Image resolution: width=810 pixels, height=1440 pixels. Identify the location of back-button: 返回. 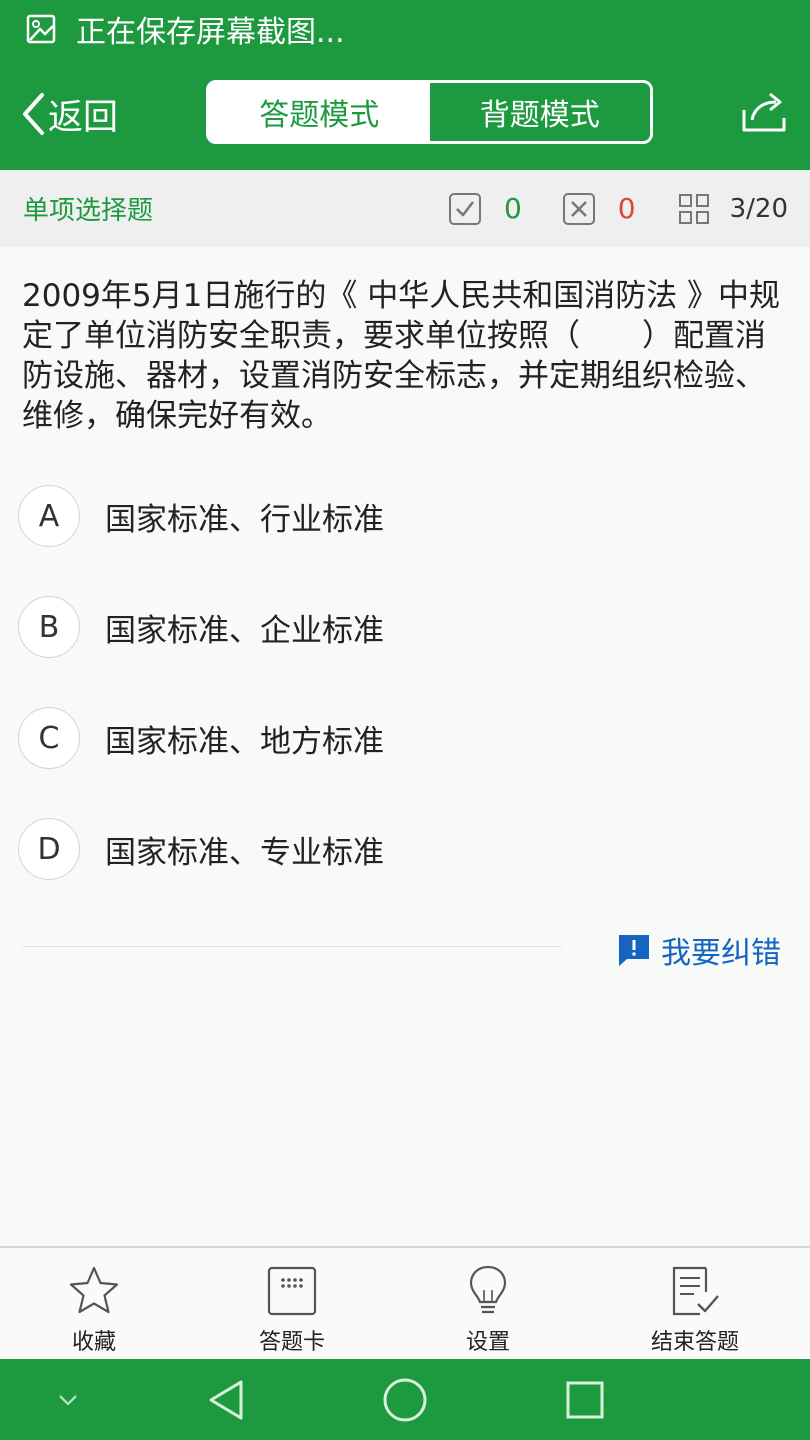
(69, 114).